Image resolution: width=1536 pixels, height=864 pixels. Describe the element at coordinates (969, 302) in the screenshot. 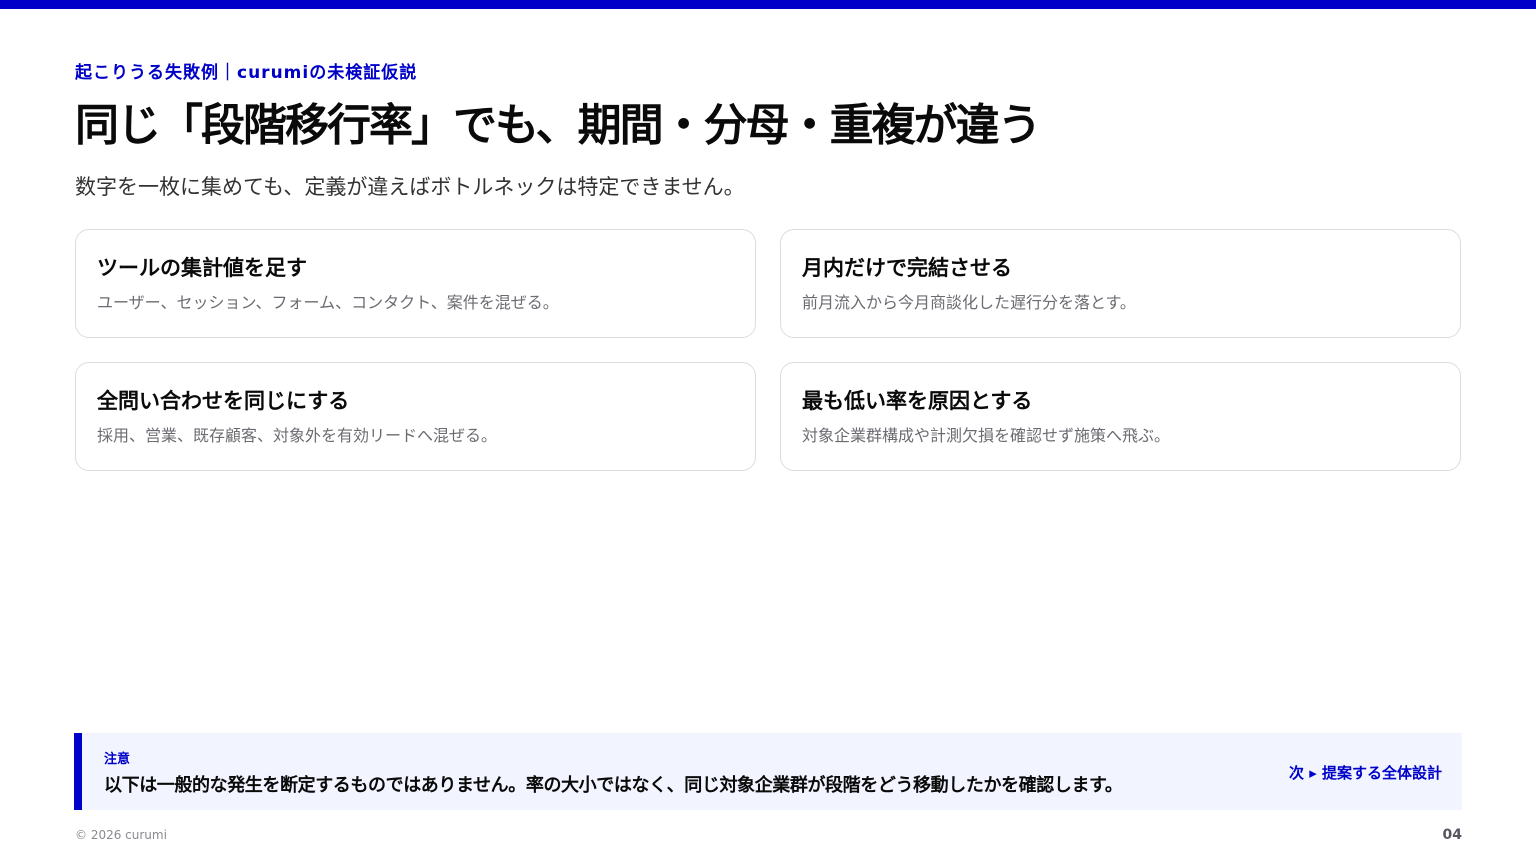

I see `card-description: 前月流入から今月商談化した遅行分を落とす。` at that location.